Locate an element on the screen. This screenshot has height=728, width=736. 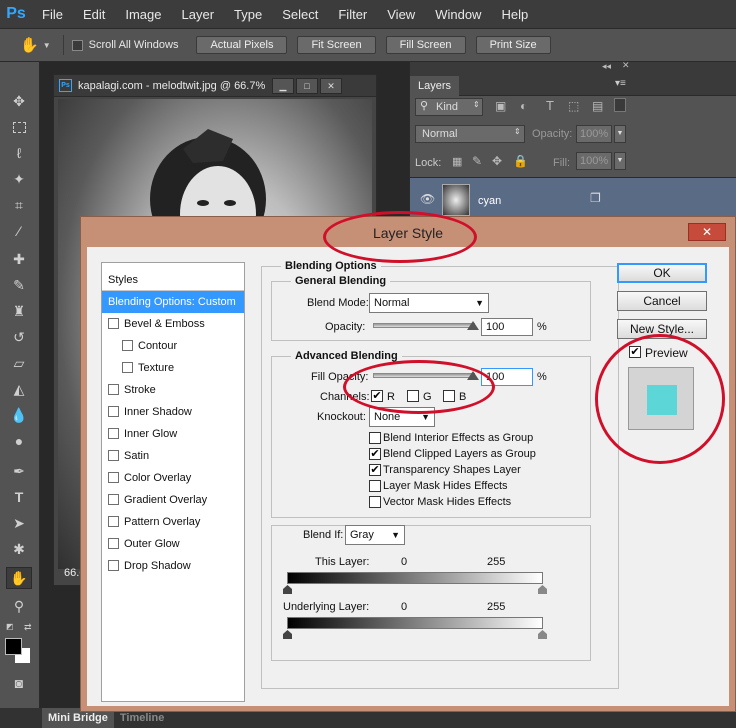
style-item-bevel-emboss: Bevel & Emboss is located at coordinates (173, 324).